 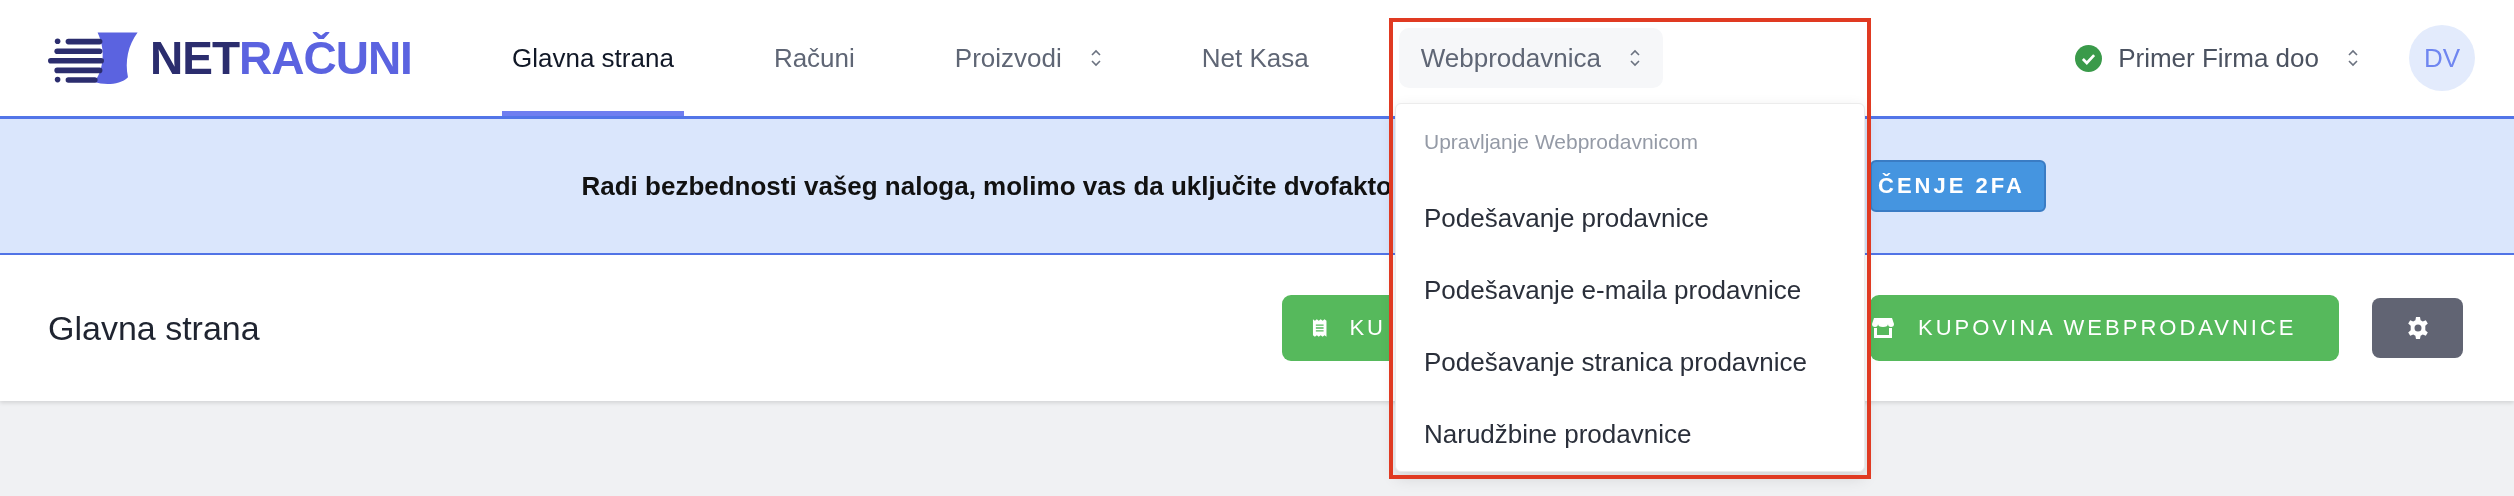 I want to click on logo-wordmark: NETRAČUNI, so click(x=281, y=58).